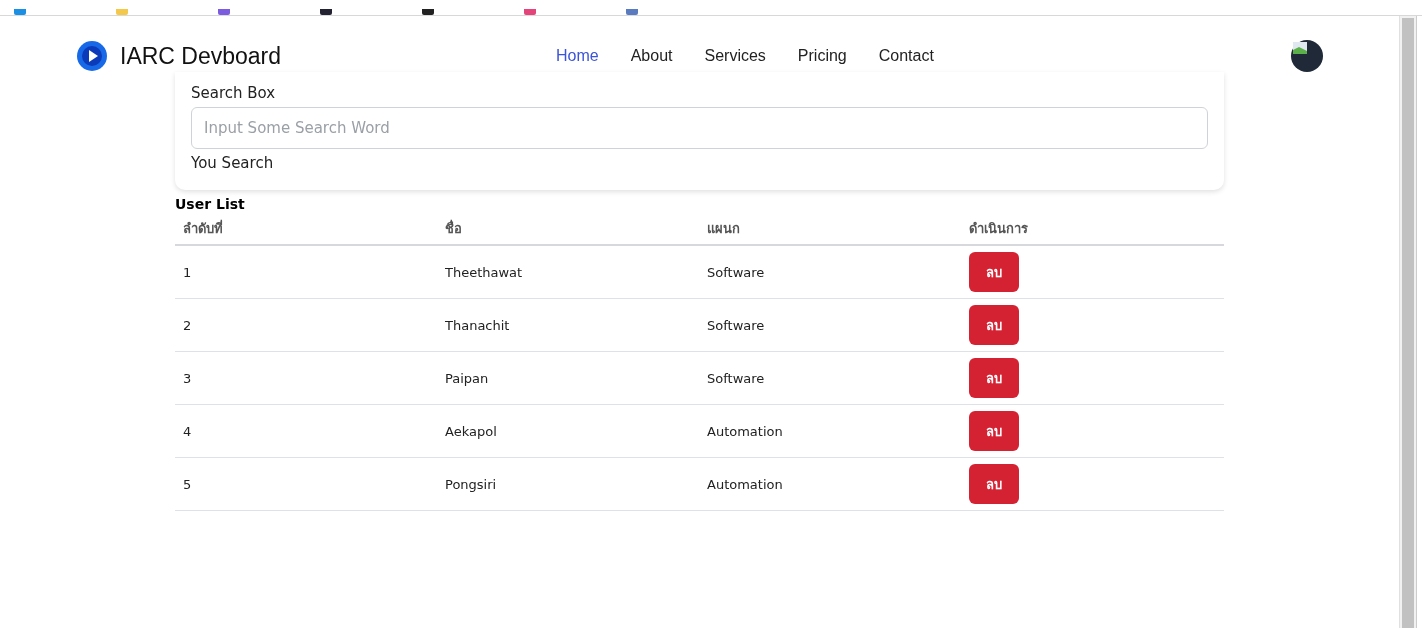  I want to click on column-header: ชื่อ, so click(453, 228).